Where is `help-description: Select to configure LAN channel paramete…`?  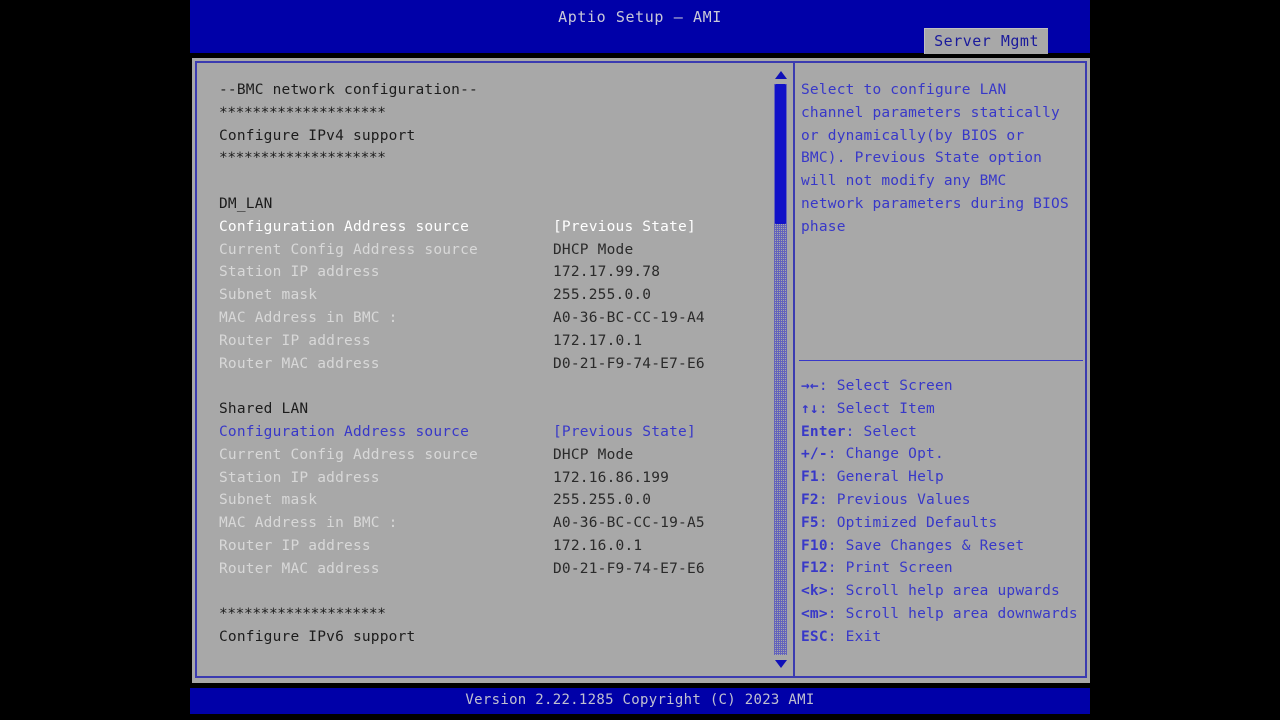
help-description: Select to configure LAN channel paramete… is located at coordinates (943, 159).